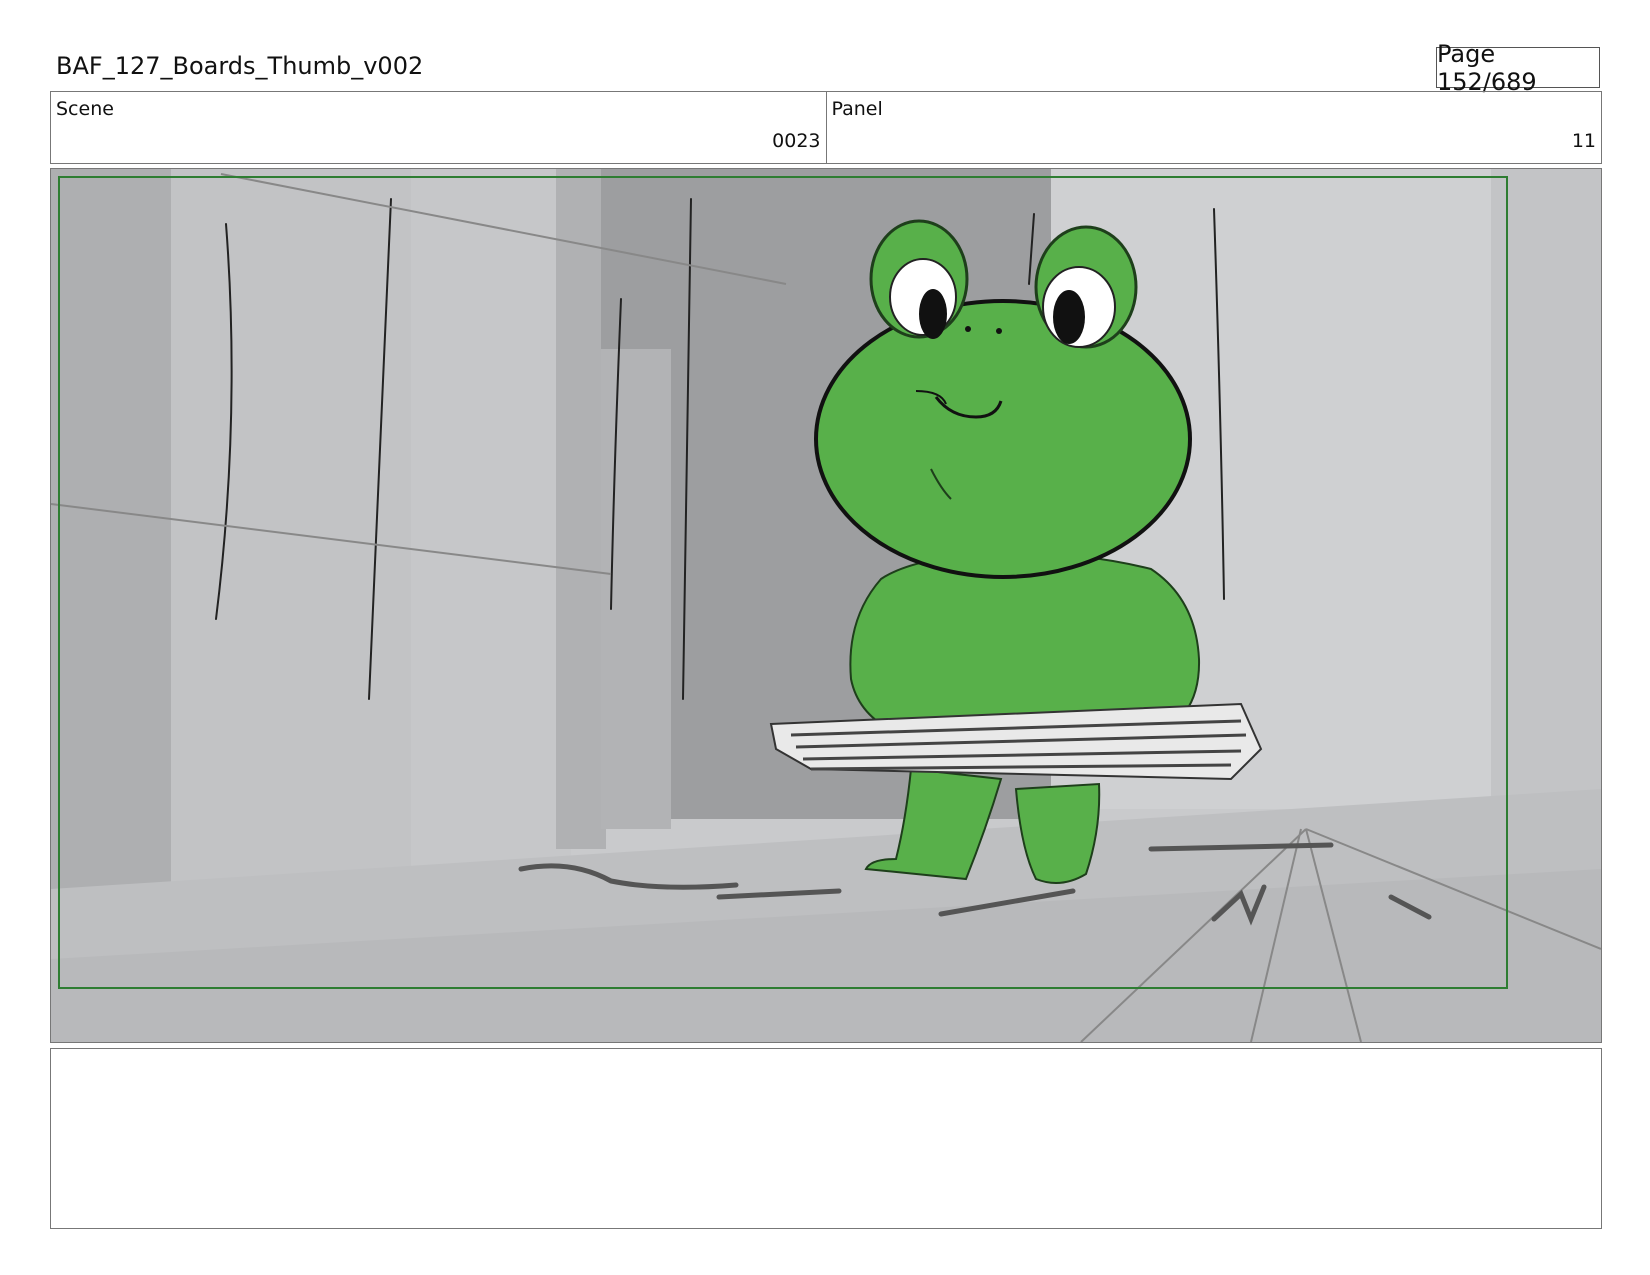 The image size is (1650, 1275). What do you see at coordinates (796, 141) in the screenshot?
I see `scene-value: 0023` at bounding box center [796, 141].